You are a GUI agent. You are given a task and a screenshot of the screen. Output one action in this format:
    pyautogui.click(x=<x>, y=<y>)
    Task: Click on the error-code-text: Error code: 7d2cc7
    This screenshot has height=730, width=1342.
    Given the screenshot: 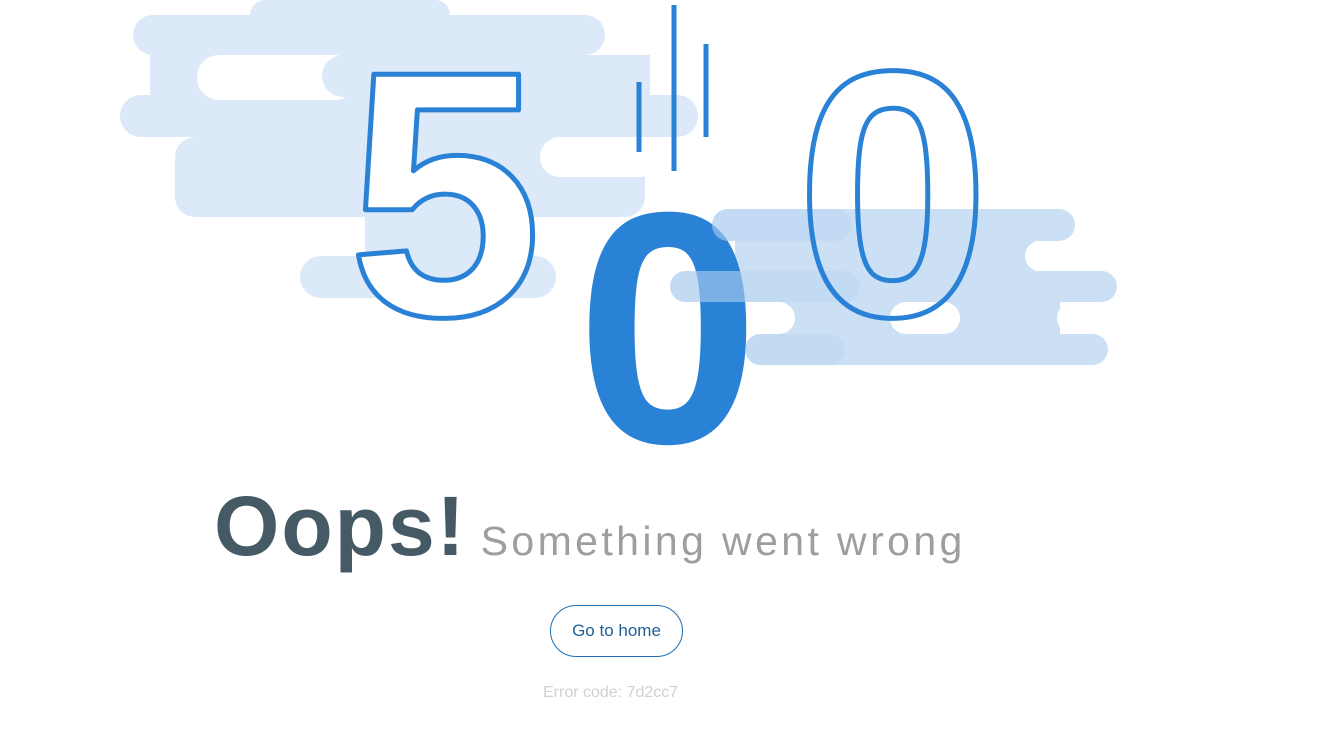 What is the action you would take?
    pyautogui.click(x=611, y=692)
    